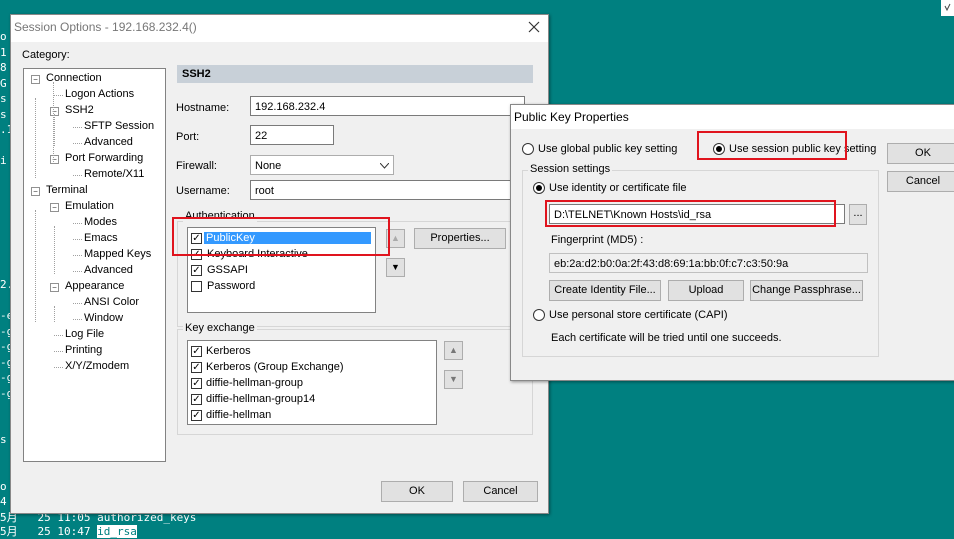 This screenshot has height=539, width=954. Describe the element at coordinates (228, 351) in the screenshot. I see `kex-item-label: Kerberos` at that location.